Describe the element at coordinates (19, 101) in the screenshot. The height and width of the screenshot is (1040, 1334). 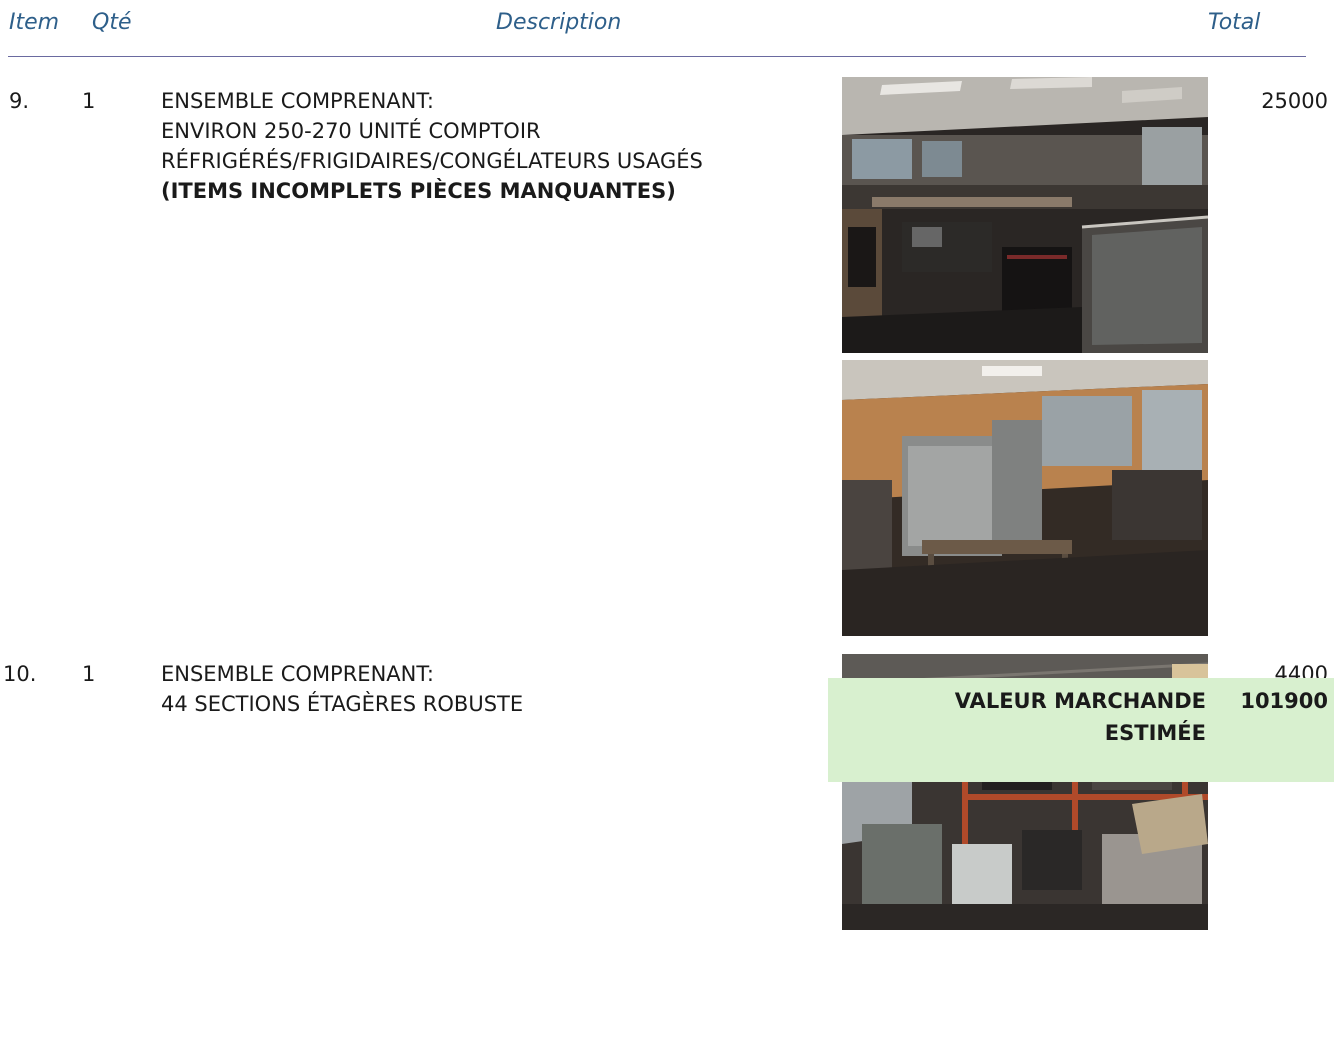
I see `item-9-number: 9.` at that location.